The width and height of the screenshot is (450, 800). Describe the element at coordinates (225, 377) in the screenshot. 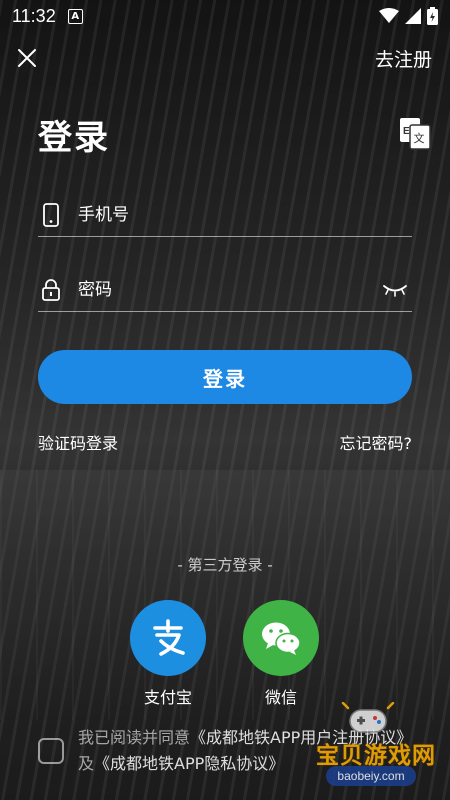

I see `login-button: 登录` at that location.